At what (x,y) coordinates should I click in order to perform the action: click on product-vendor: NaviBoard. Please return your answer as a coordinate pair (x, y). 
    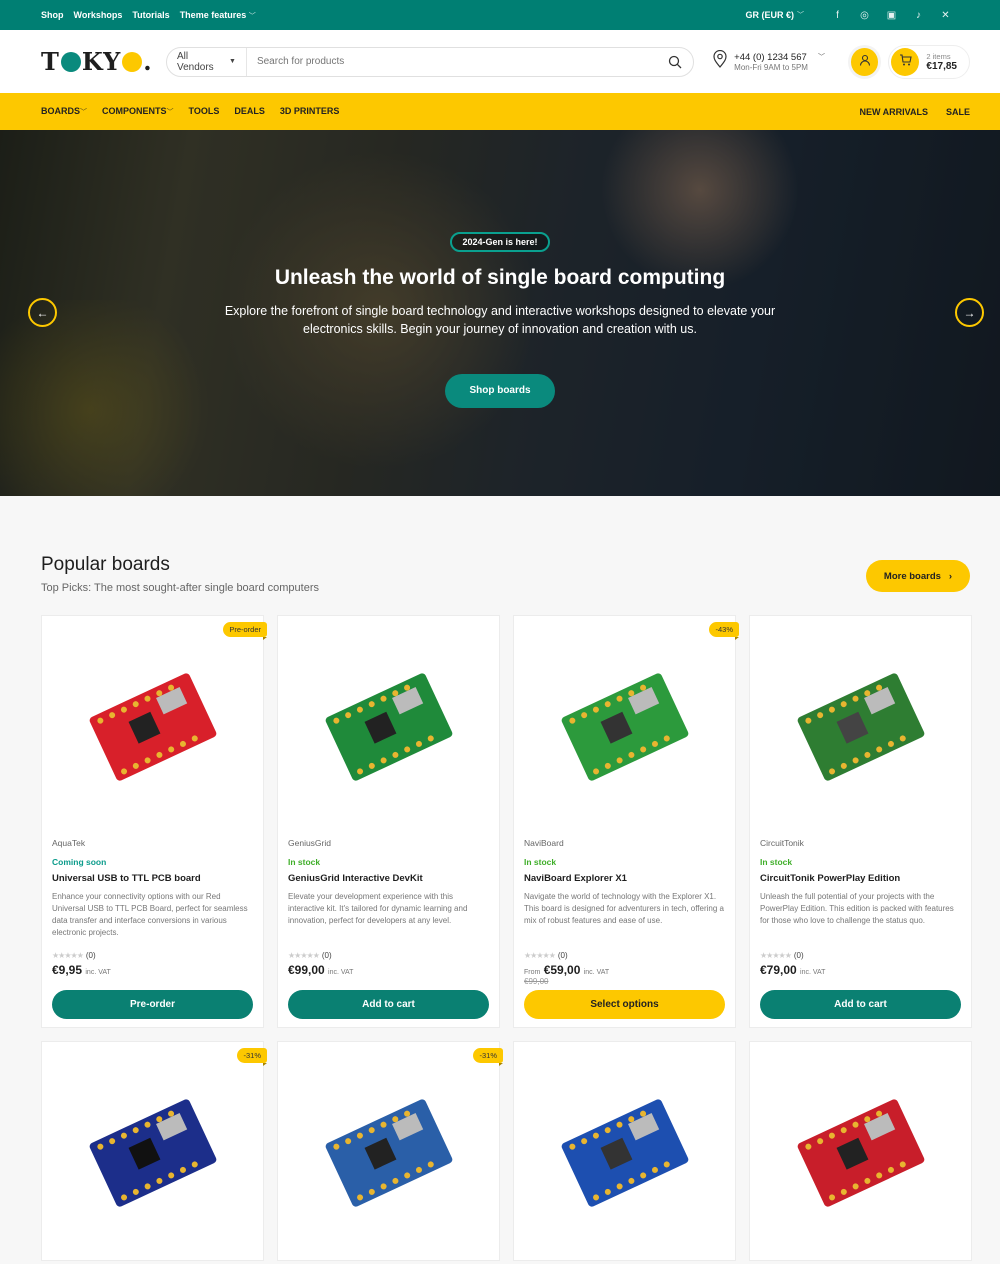
    Looking at the image, I should click on (624, 843).